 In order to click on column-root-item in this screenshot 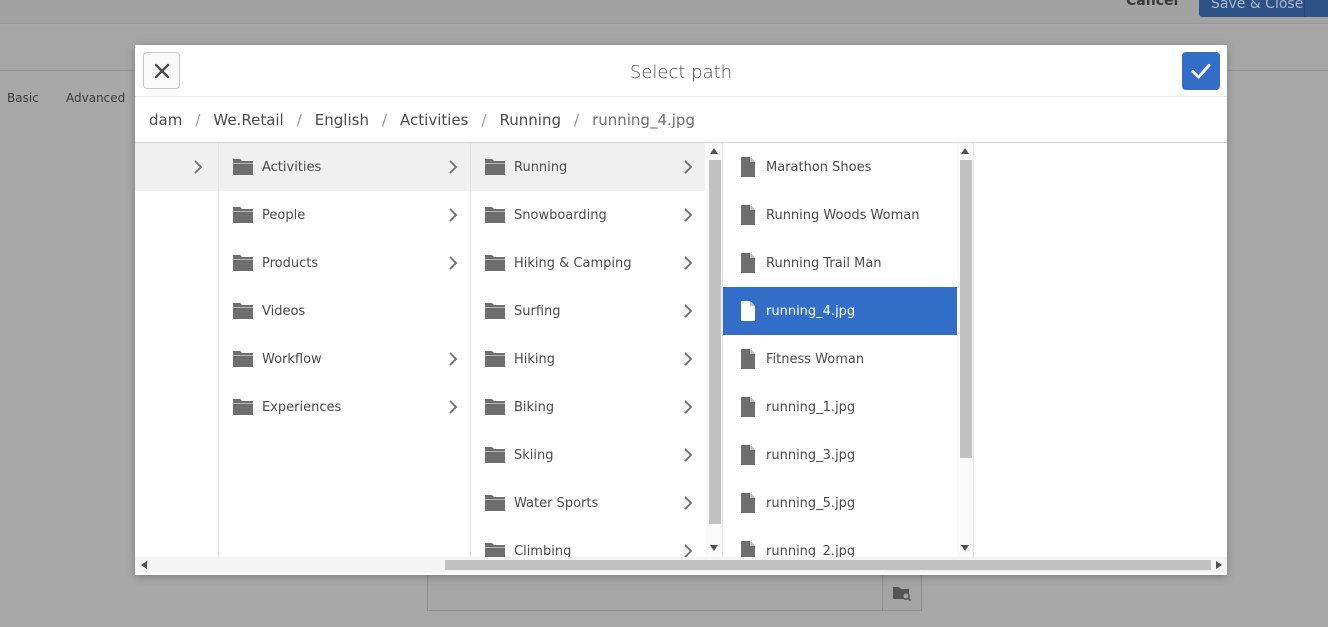, I will do `click(176, 167)`.